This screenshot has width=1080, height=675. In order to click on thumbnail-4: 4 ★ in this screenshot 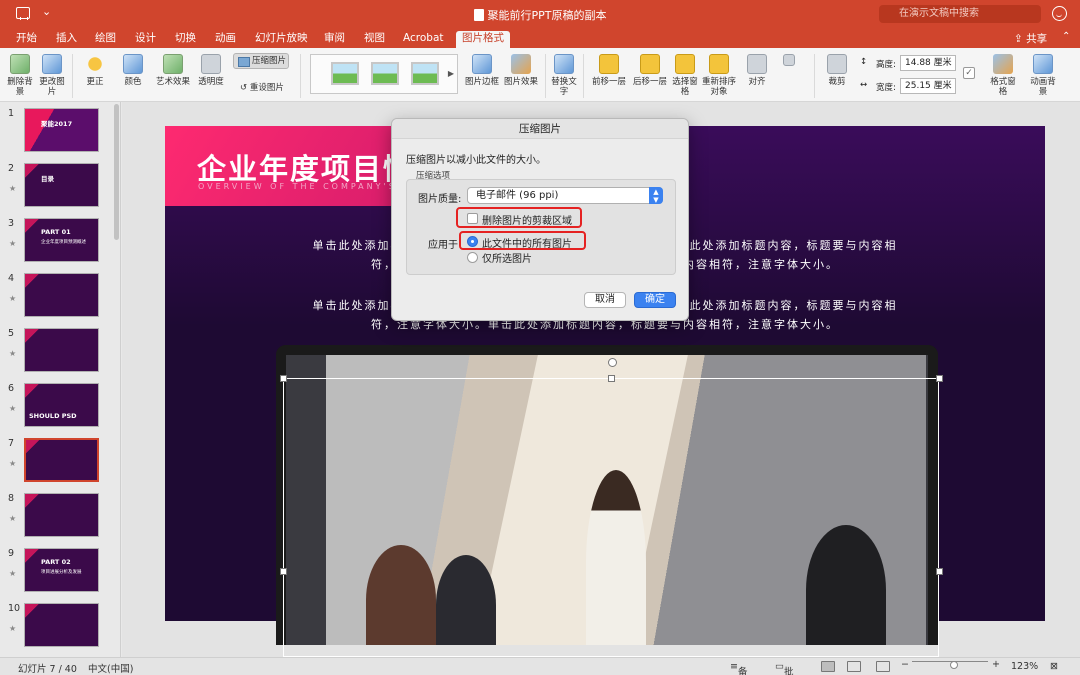, I will do `click(60, 300)`.